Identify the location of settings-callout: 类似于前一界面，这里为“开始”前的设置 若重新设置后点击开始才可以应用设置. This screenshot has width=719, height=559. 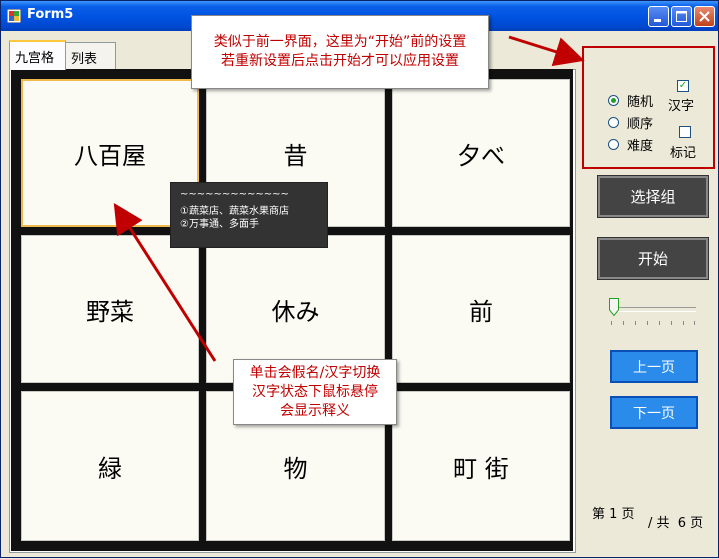
(340, 52).